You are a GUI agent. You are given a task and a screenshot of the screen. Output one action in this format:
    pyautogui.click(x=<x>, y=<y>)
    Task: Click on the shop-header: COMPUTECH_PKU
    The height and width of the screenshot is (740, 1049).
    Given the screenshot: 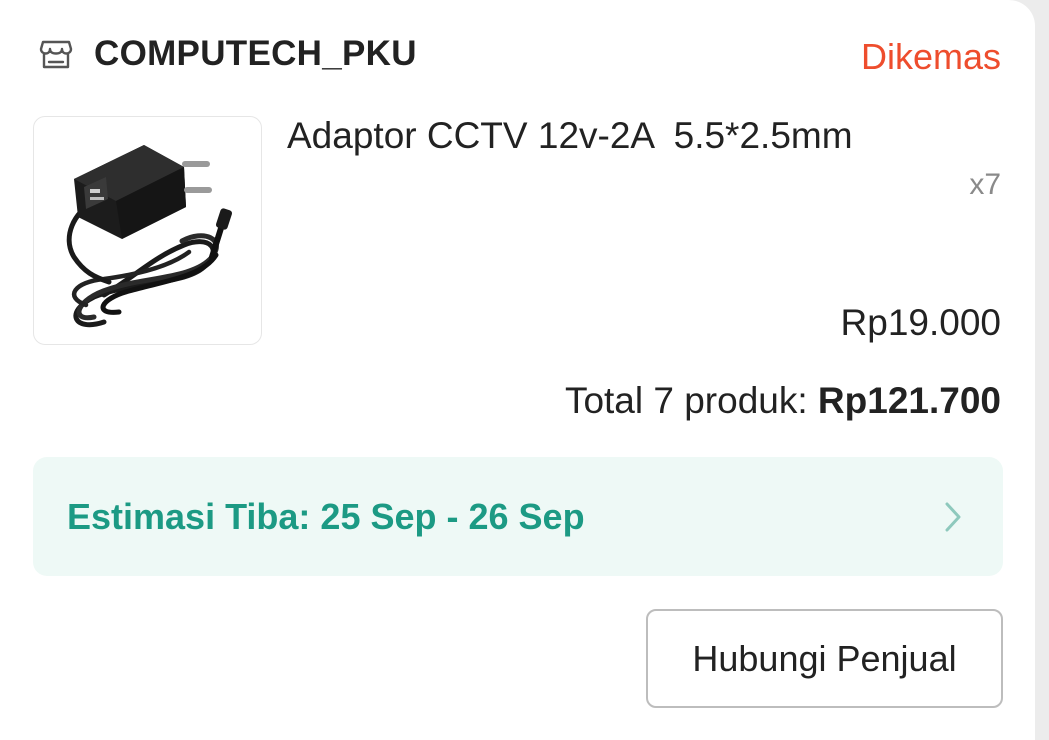 What is the action you would take?
    pyautogui.click(x=227, y=54)
    